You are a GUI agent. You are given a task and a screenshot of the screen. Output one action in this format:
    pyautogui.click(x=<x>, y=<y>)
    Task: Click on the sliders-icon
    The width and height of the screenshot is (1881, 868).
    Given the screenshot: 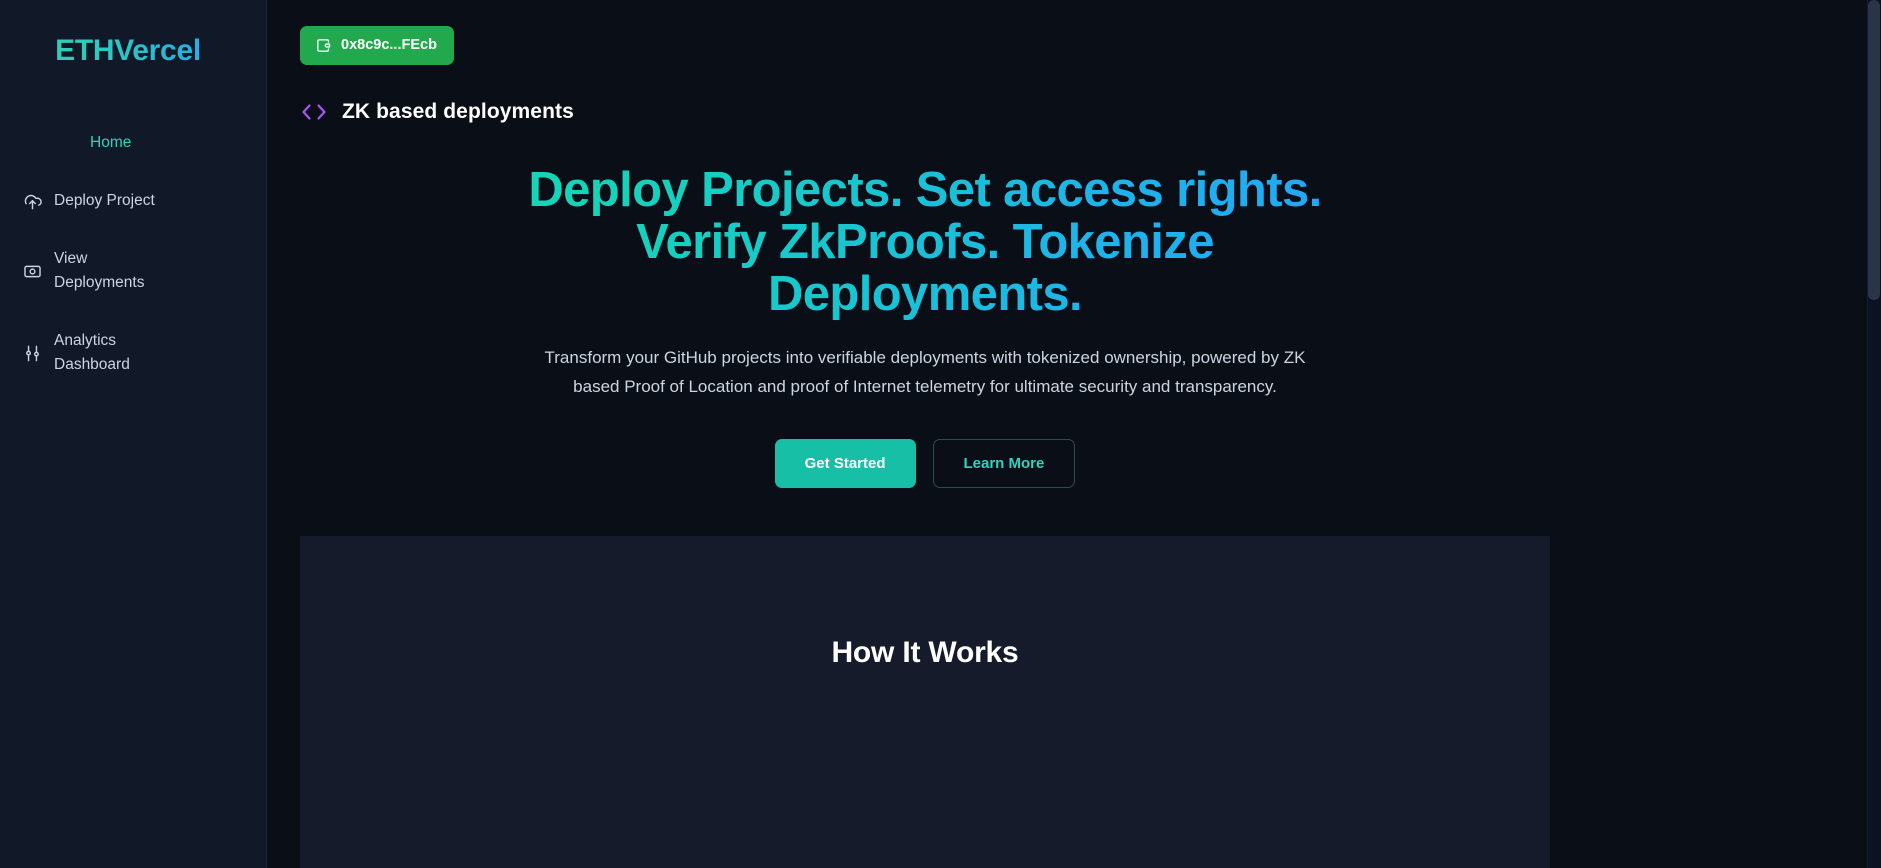 What is the action you would take?
    pyautogui.click(x=32, y=353)
    